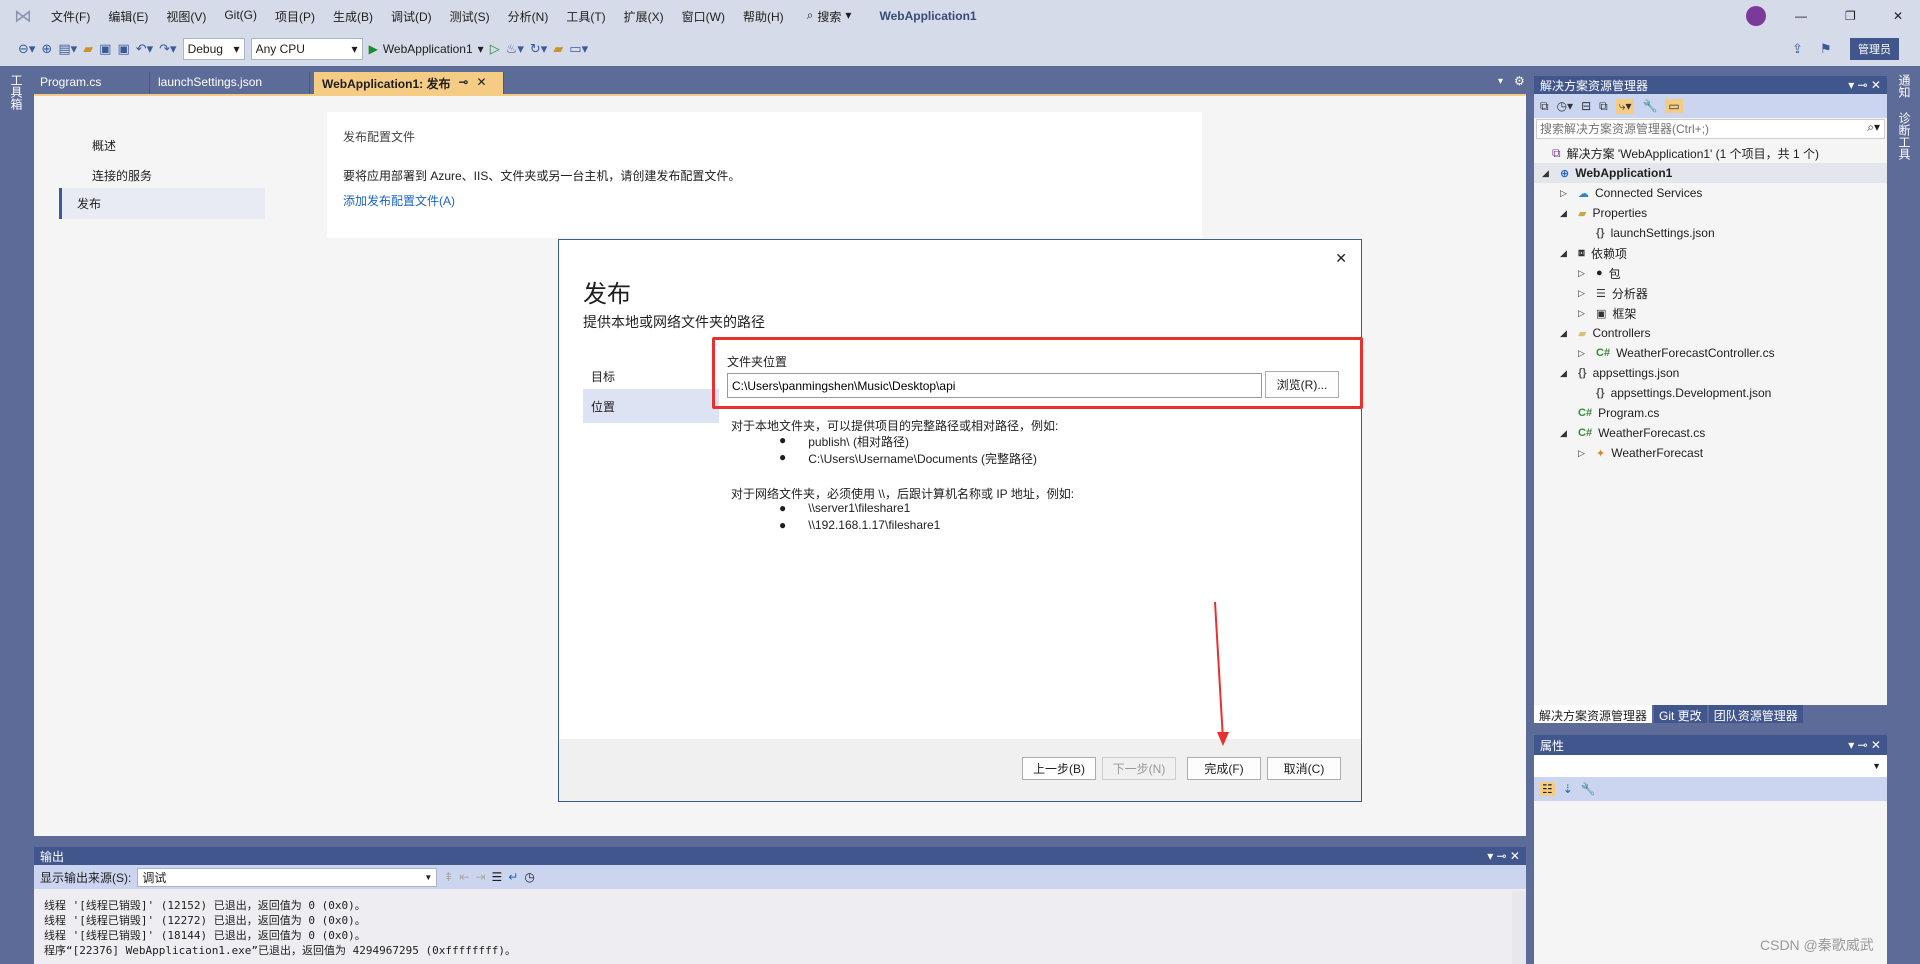  Describe the element at coordinates (128, 16) in the screenshot. I see `menu-item: 编辑(E)` at that location.